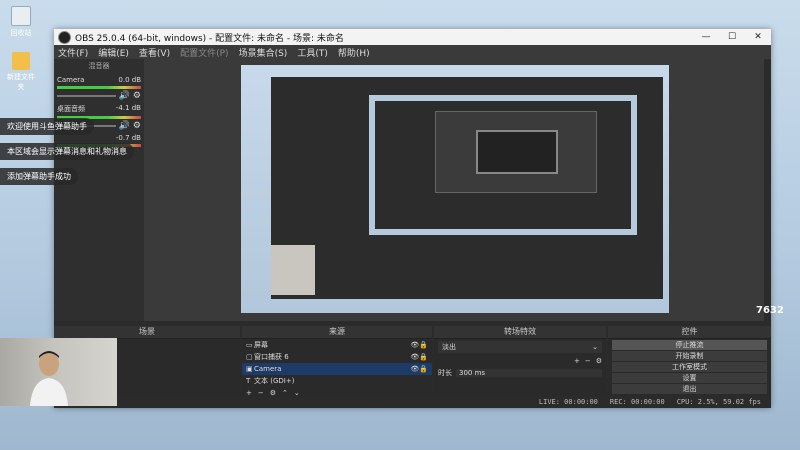 This screenshot has width=800, height=450. What do you see at coordinates (248, 381) in the screenshot?
I see `text-icon: T` at bounding box center [248, 381].